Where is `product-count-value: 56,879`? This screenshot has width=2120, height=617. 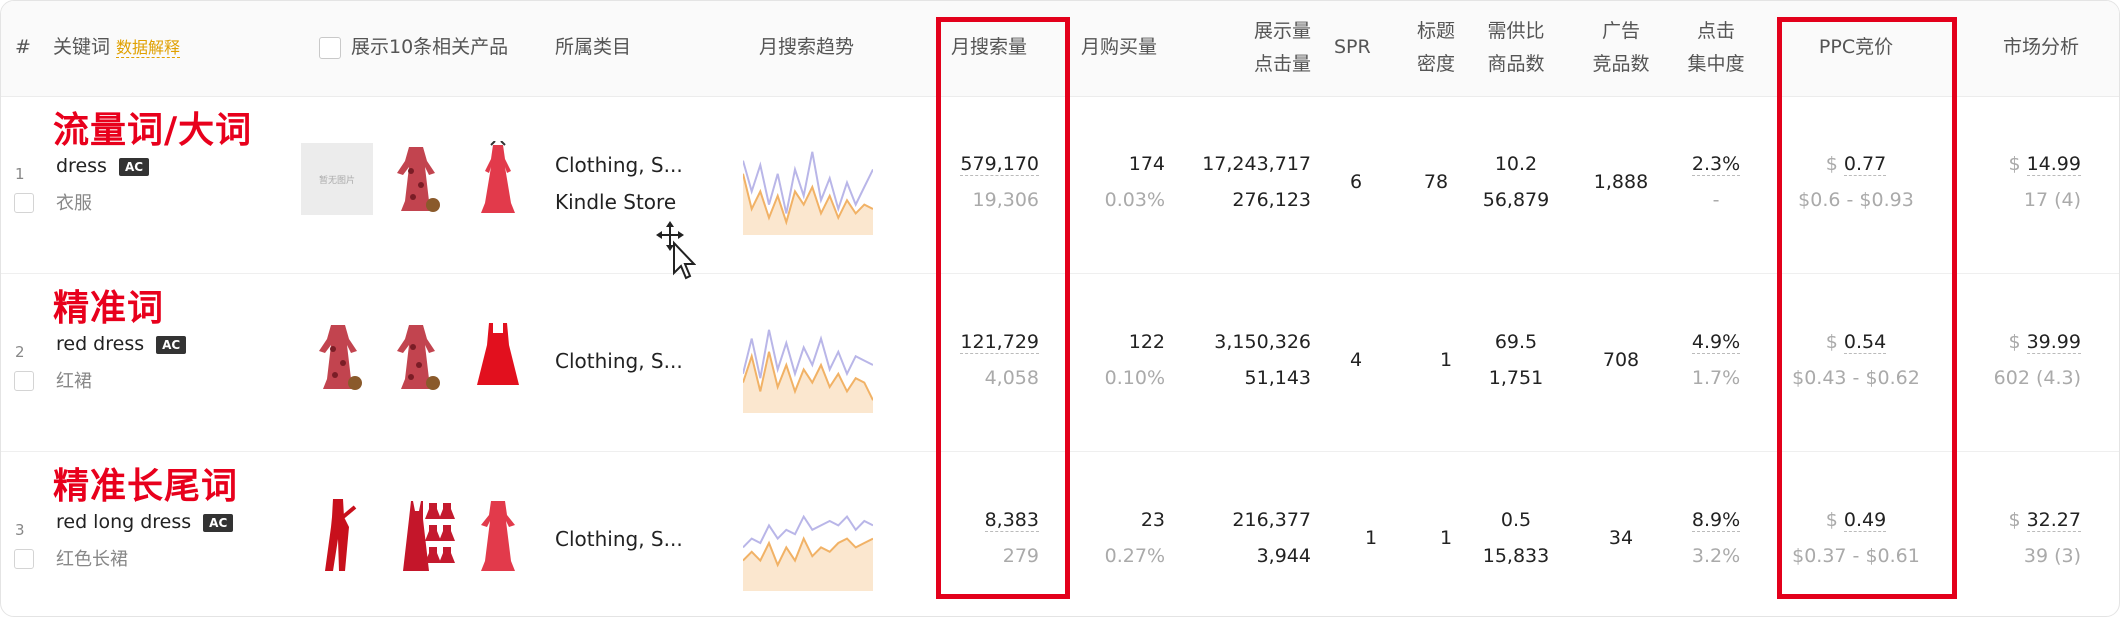
product-count-value: 56,879 is located at coordinates (1516, 200).